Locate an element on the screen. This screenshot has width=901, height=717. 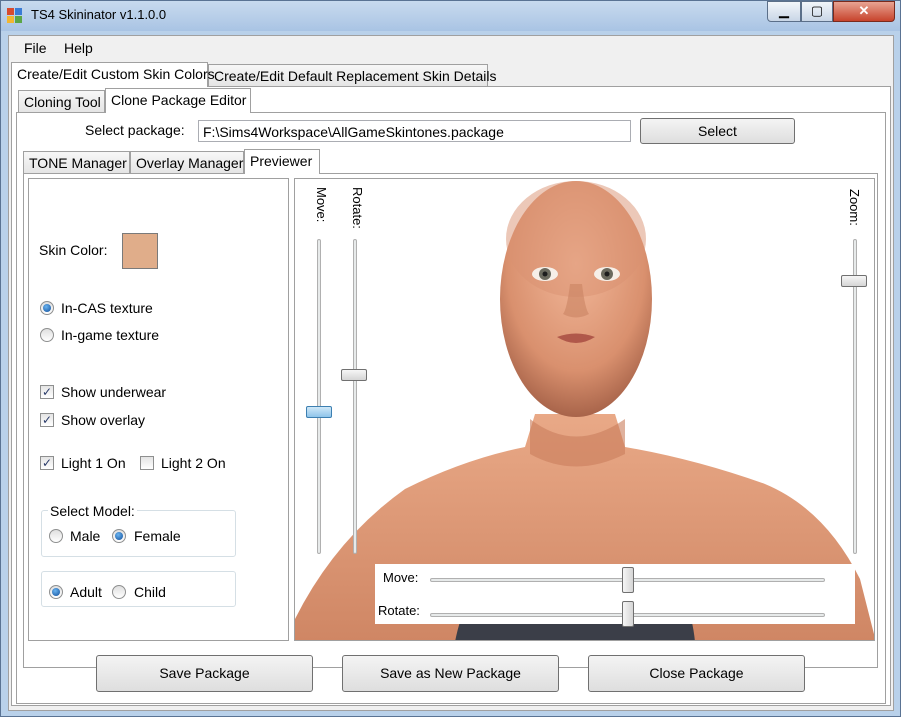
zoom-thumb is located at coordinates (854, 281).